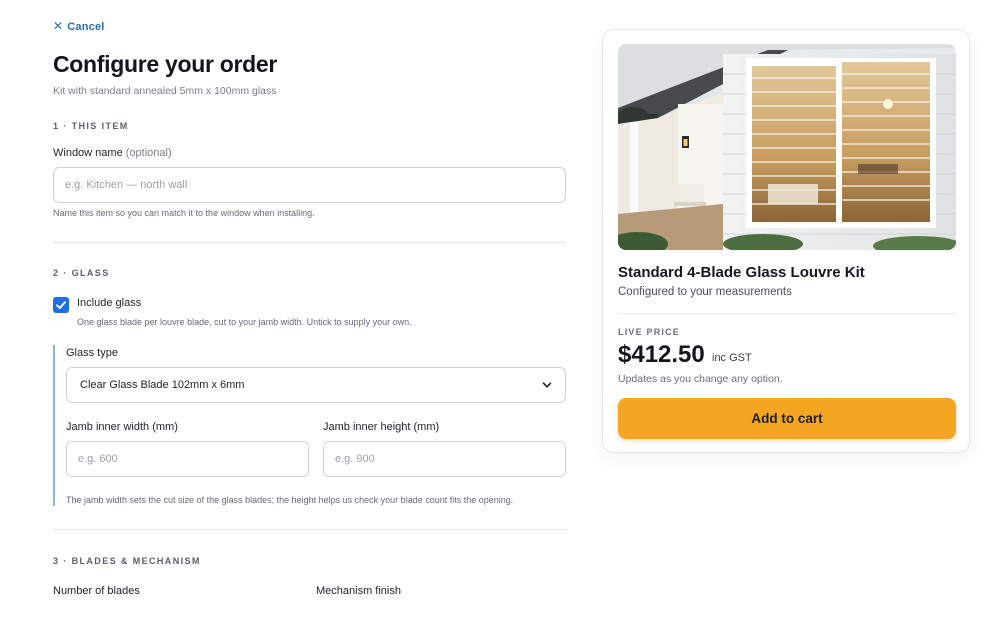 Image resolution: width=1000 pixels, height=626 pixels. I want to click on chevron-down-icon, so click(547, 385).